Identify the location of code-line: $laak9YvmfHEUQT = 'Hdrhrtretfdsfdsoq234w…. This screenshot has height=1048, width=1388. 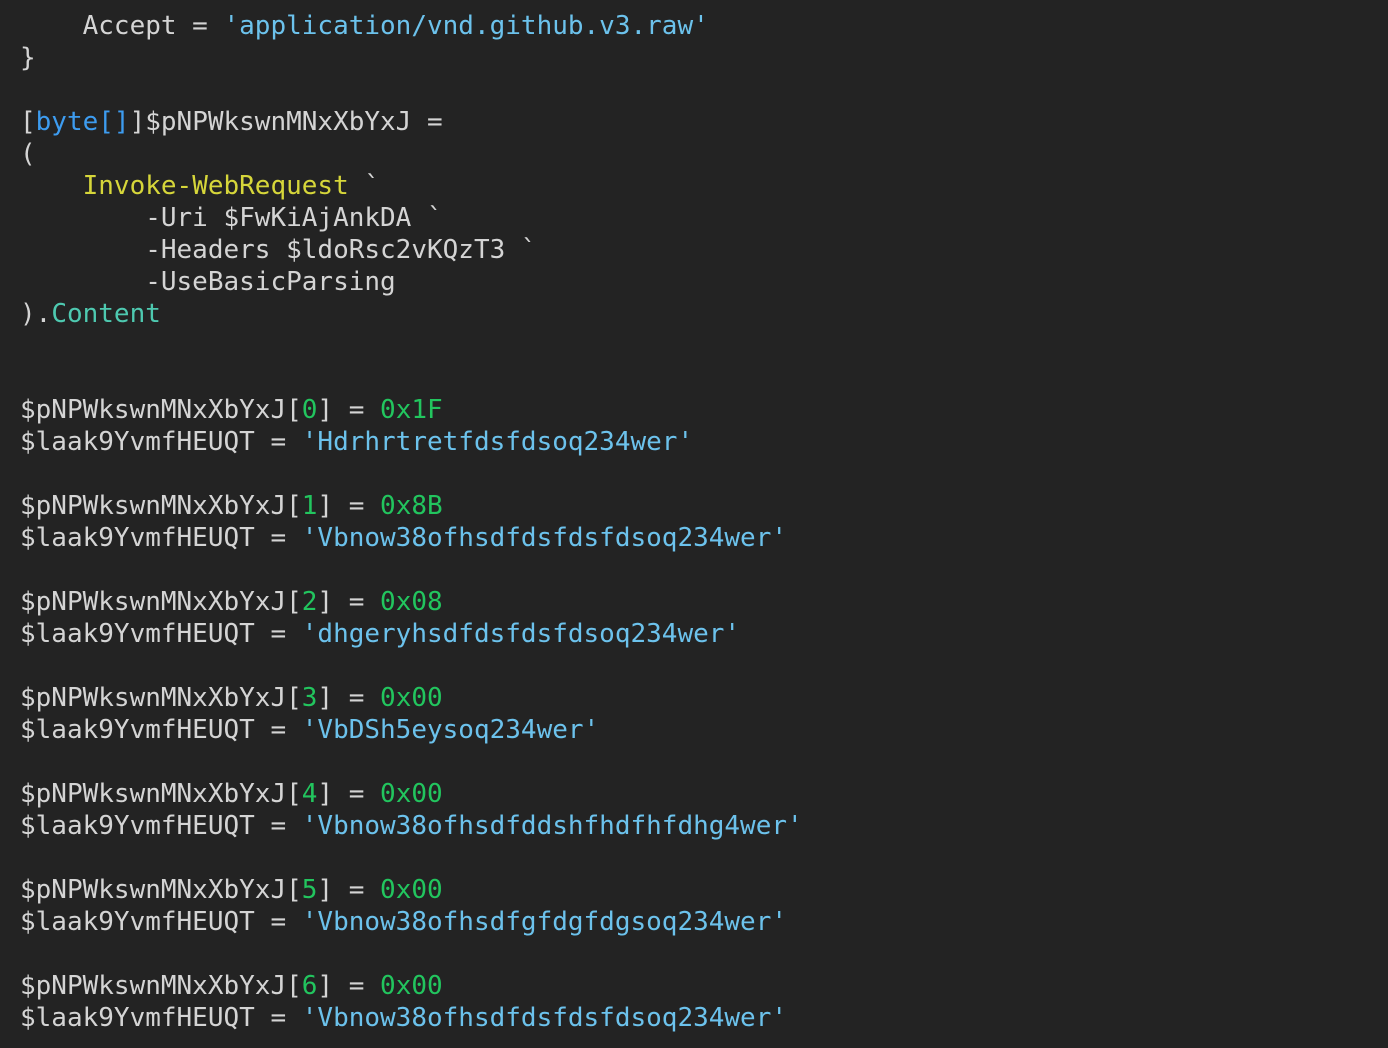
(704, 442).